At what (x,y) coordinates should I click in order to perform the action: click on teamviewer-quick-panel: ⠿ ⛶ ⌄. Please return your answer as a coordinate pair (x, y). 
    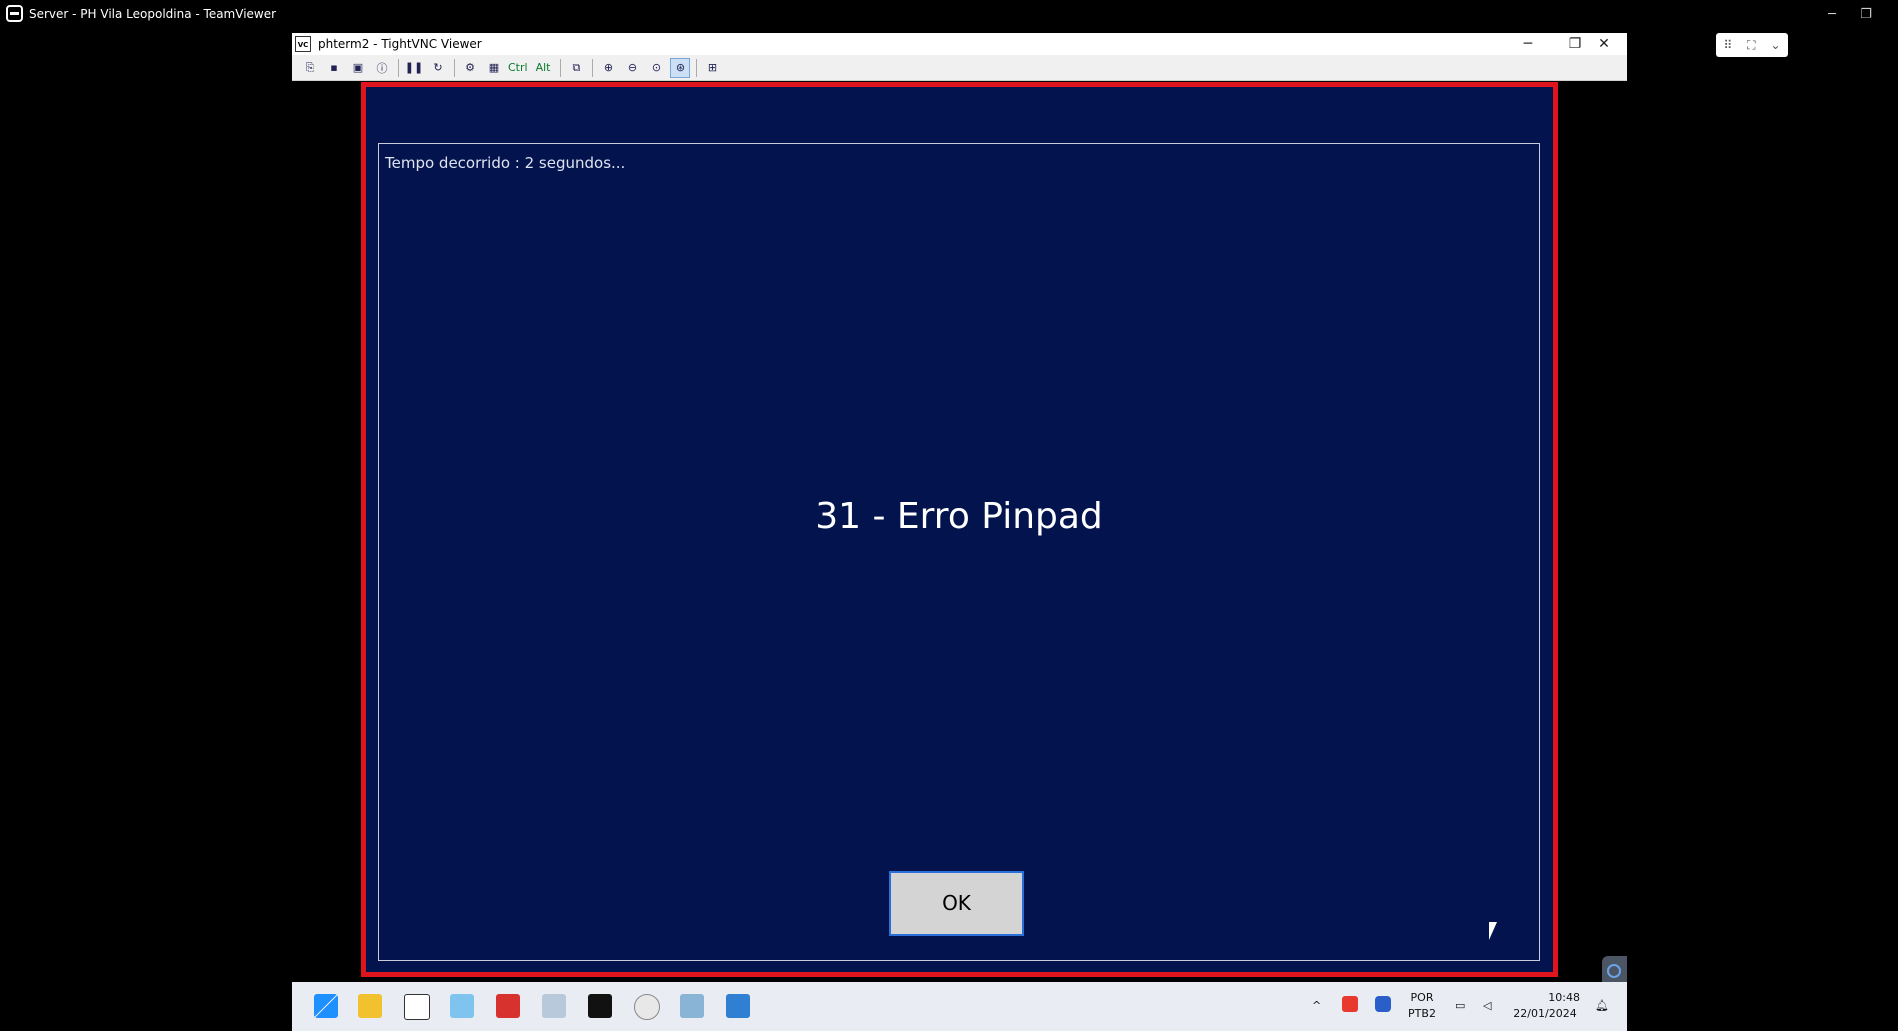
    Looking at the image, I should click on (1752, 45).